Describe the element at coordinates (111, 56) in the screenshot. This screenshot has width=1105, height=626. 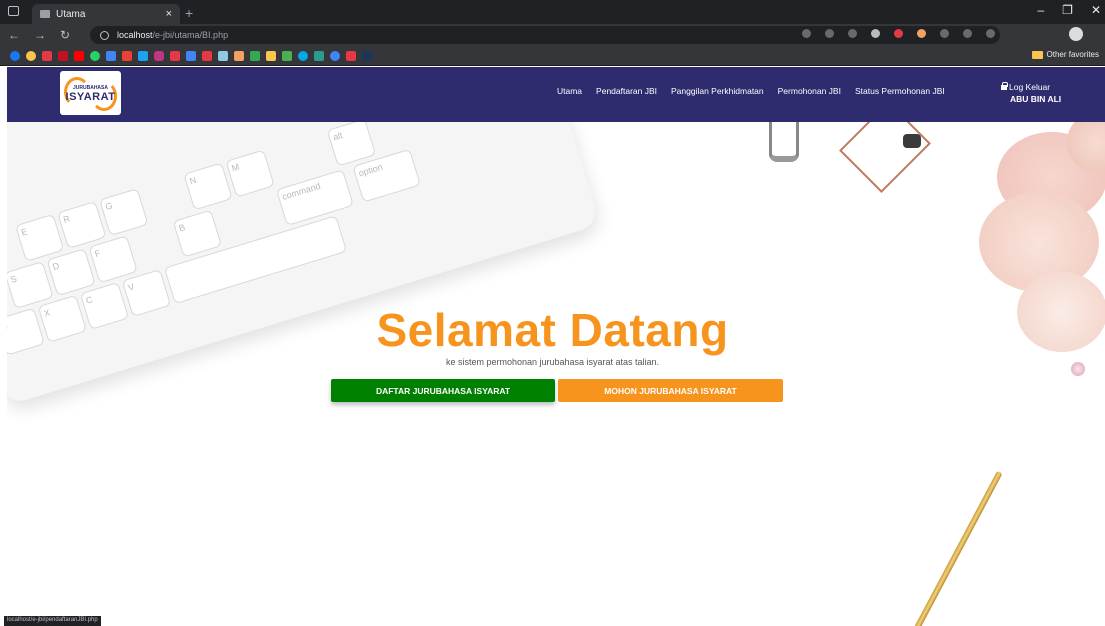
I see `docs-icon` at that location.